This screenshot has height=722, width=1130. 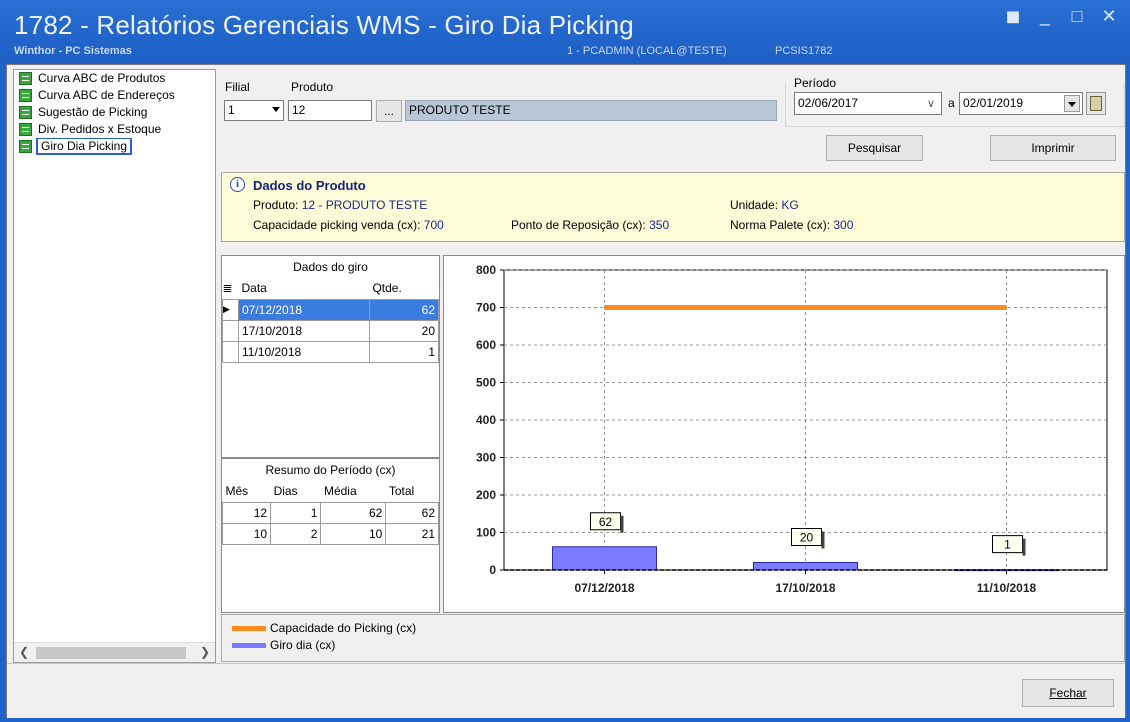 I want to click on tree-item-label: Curva ABC de Endereços, so click(x=106, y=95).